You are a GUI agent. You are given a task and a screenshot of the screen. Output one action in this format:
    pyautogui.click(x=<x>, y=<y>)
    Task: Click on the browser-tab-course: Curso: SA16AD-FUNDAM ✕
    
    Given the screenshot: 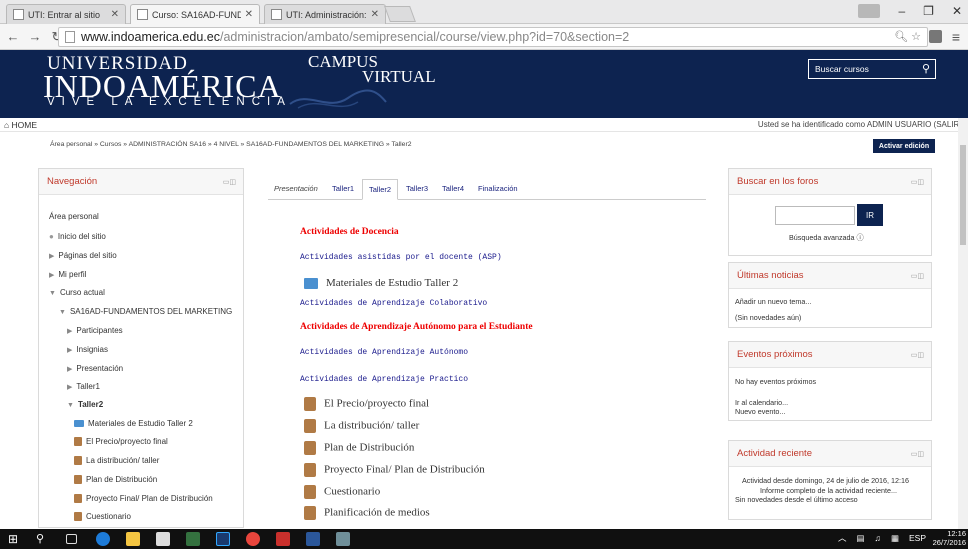 What is the action you would take?
    pyautogui.click(x=195, y=14)
    